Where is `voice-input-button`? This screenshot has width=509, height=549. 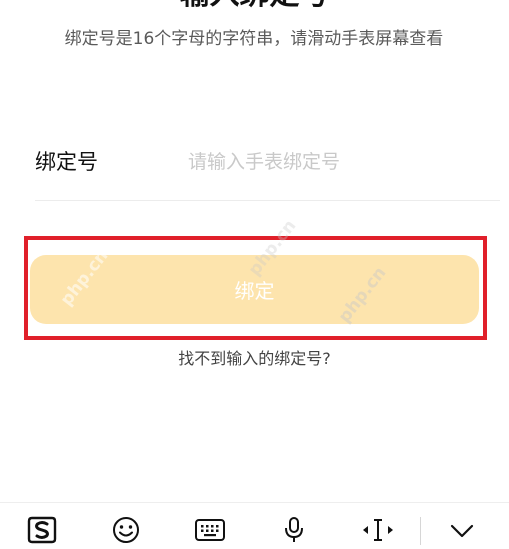 voice-input-button is located at coordinates (294, 530).